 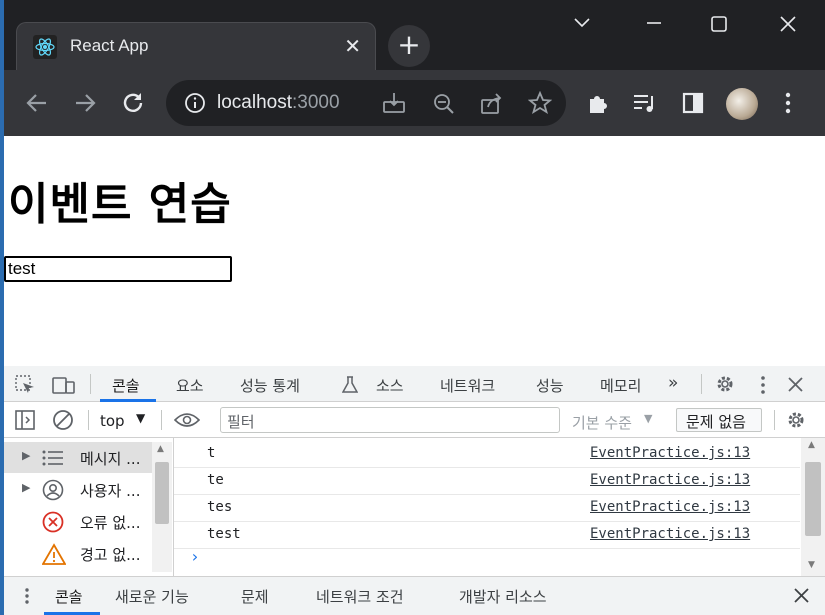 What do you see at coordinates (390, 385) in the screenshot?
I see `tab-sources: 소스` at bounding box center [390, 385].